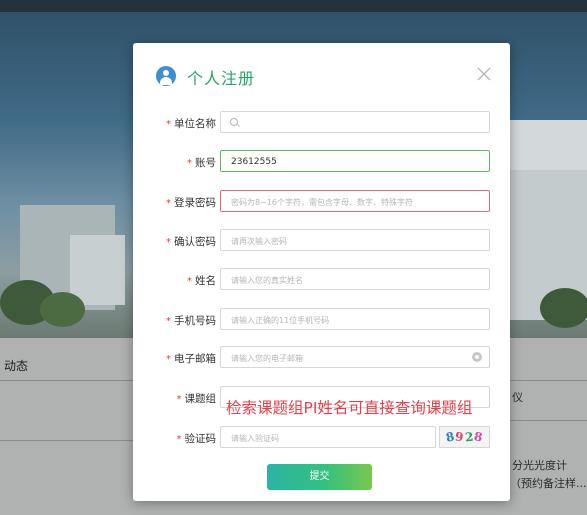  I want to click on field-label: * 手机号码, so click(191, 320).